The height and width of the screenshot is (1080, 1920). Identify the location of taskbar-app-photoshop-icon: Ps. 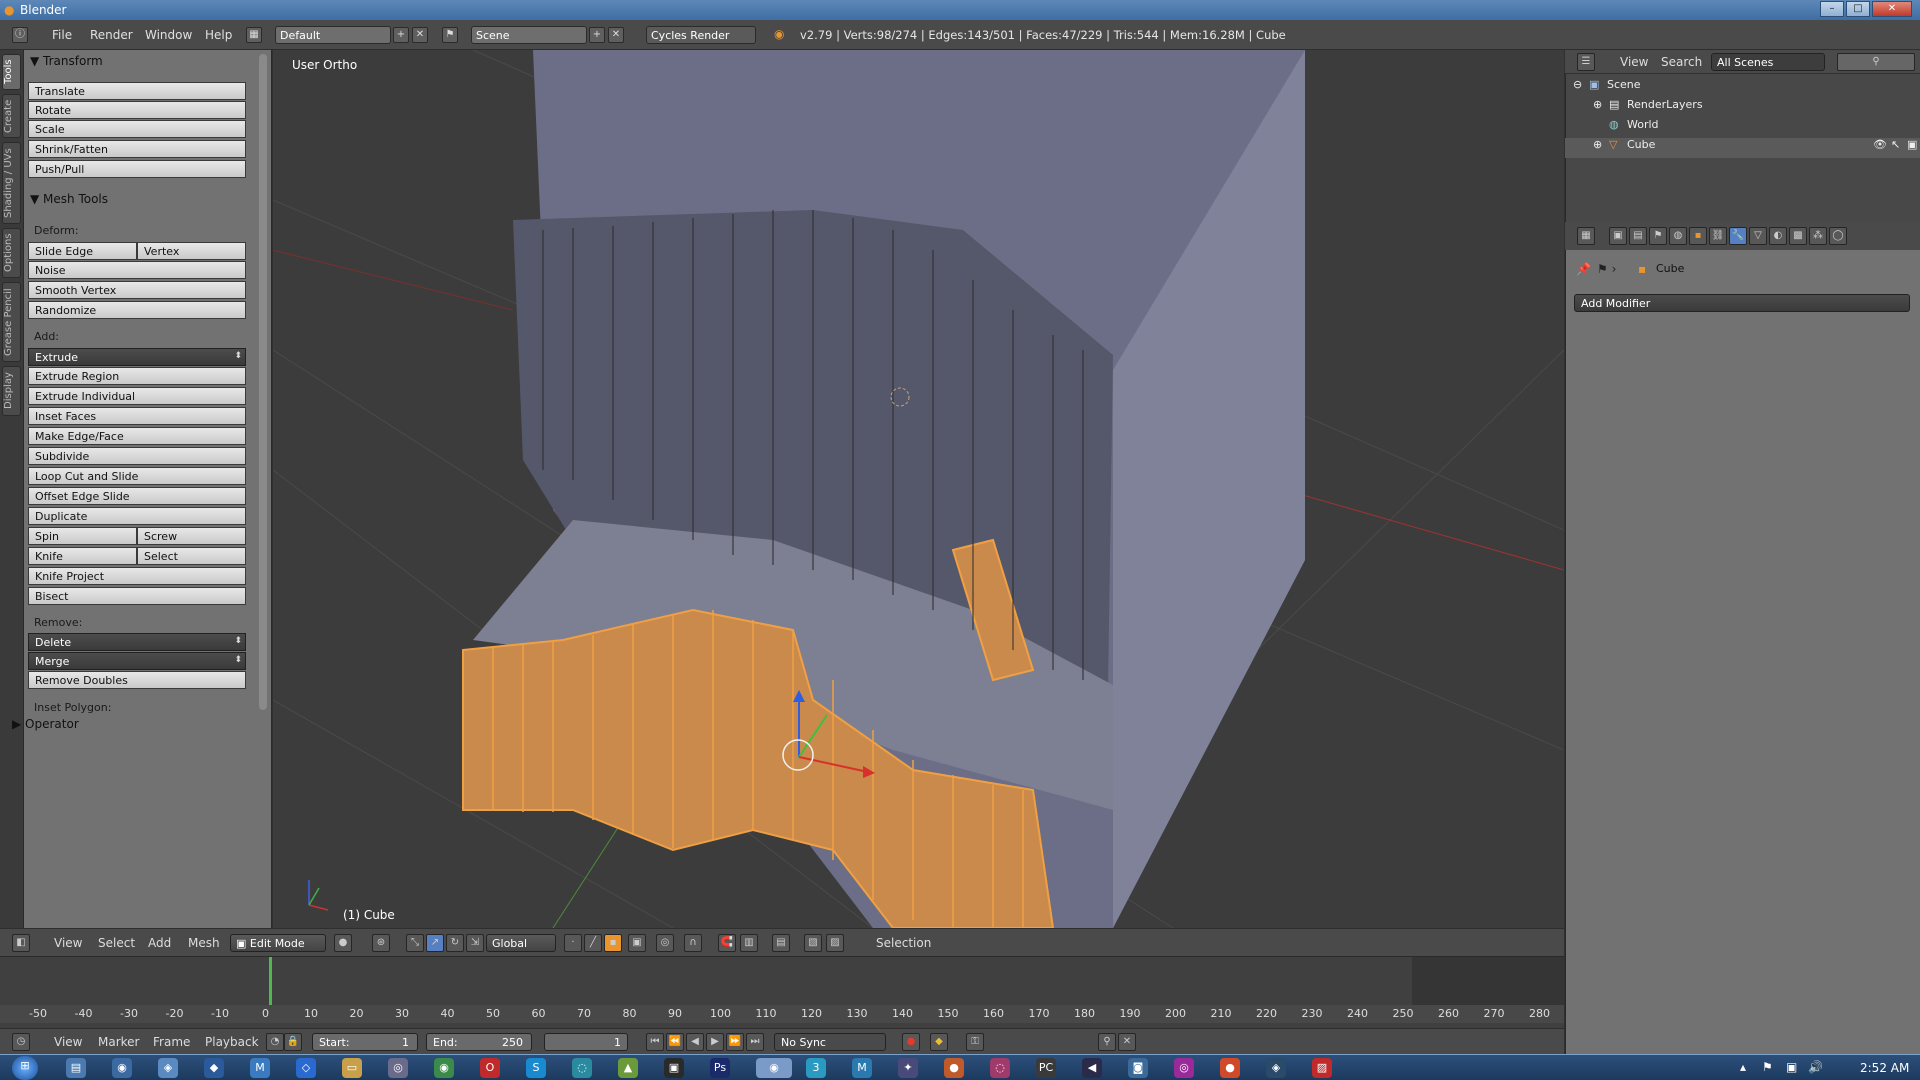
(720, 1068).